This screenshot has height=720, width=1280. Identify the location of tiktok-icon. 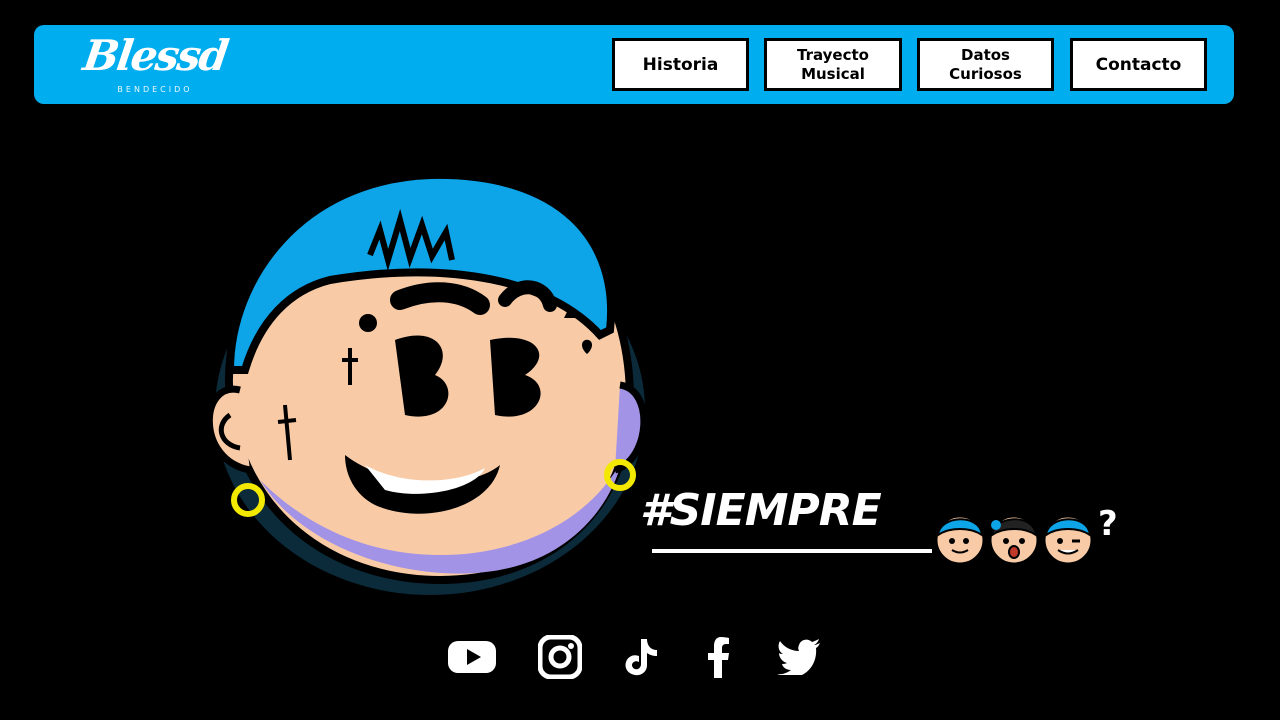
(641, 657).